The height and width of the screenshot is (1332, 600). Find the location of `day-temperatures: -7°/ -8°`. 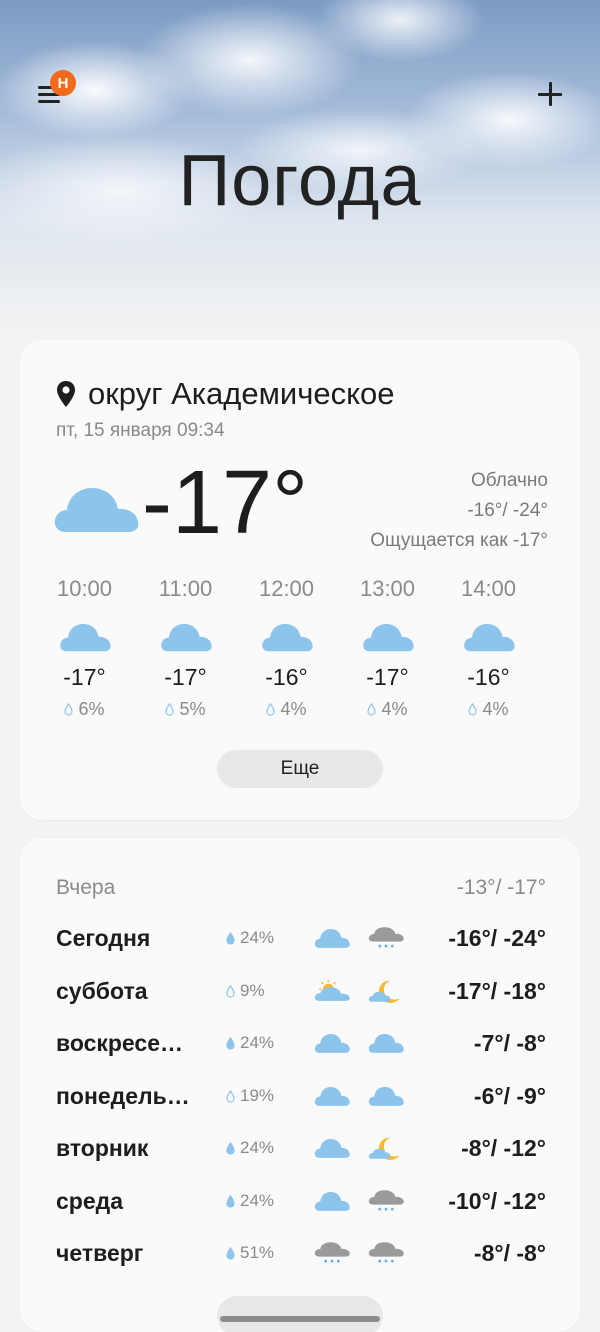

day-temperatures: -7°/ -8° is located at coordinates (509, 1042).